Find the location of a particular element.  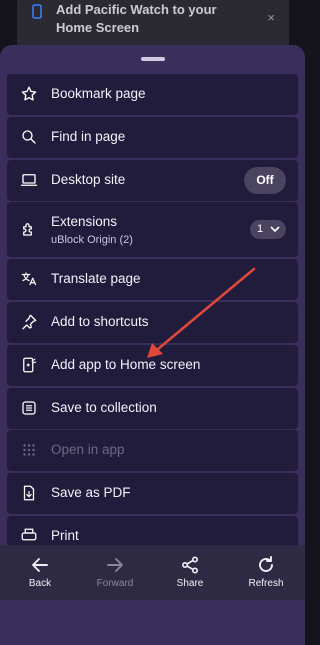

laptop-icon is located at coordinates (29, 179).